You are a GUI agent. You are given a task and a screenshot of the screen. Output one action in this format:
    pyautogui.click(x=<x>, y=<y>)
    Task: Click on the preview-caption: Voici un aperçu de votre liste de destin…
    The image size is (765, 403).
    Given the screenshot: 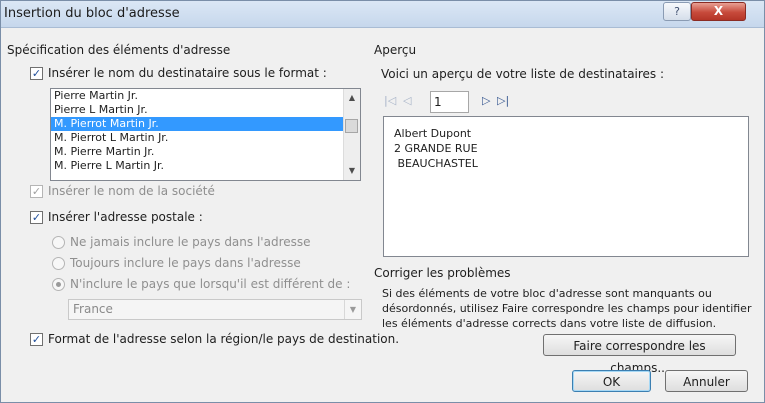 What is the action you would take?
    pyautogui.click(x=523, y=74)
    